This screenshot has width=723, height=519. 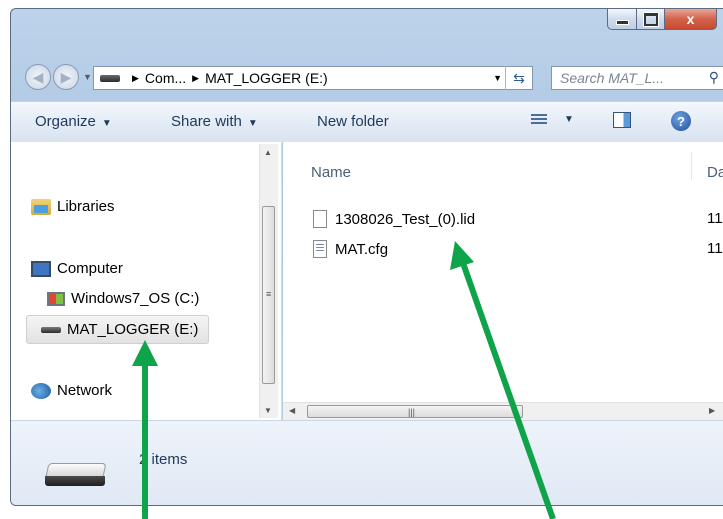 I want to click on annotation-arrow-left, so click(x=145, y=429).